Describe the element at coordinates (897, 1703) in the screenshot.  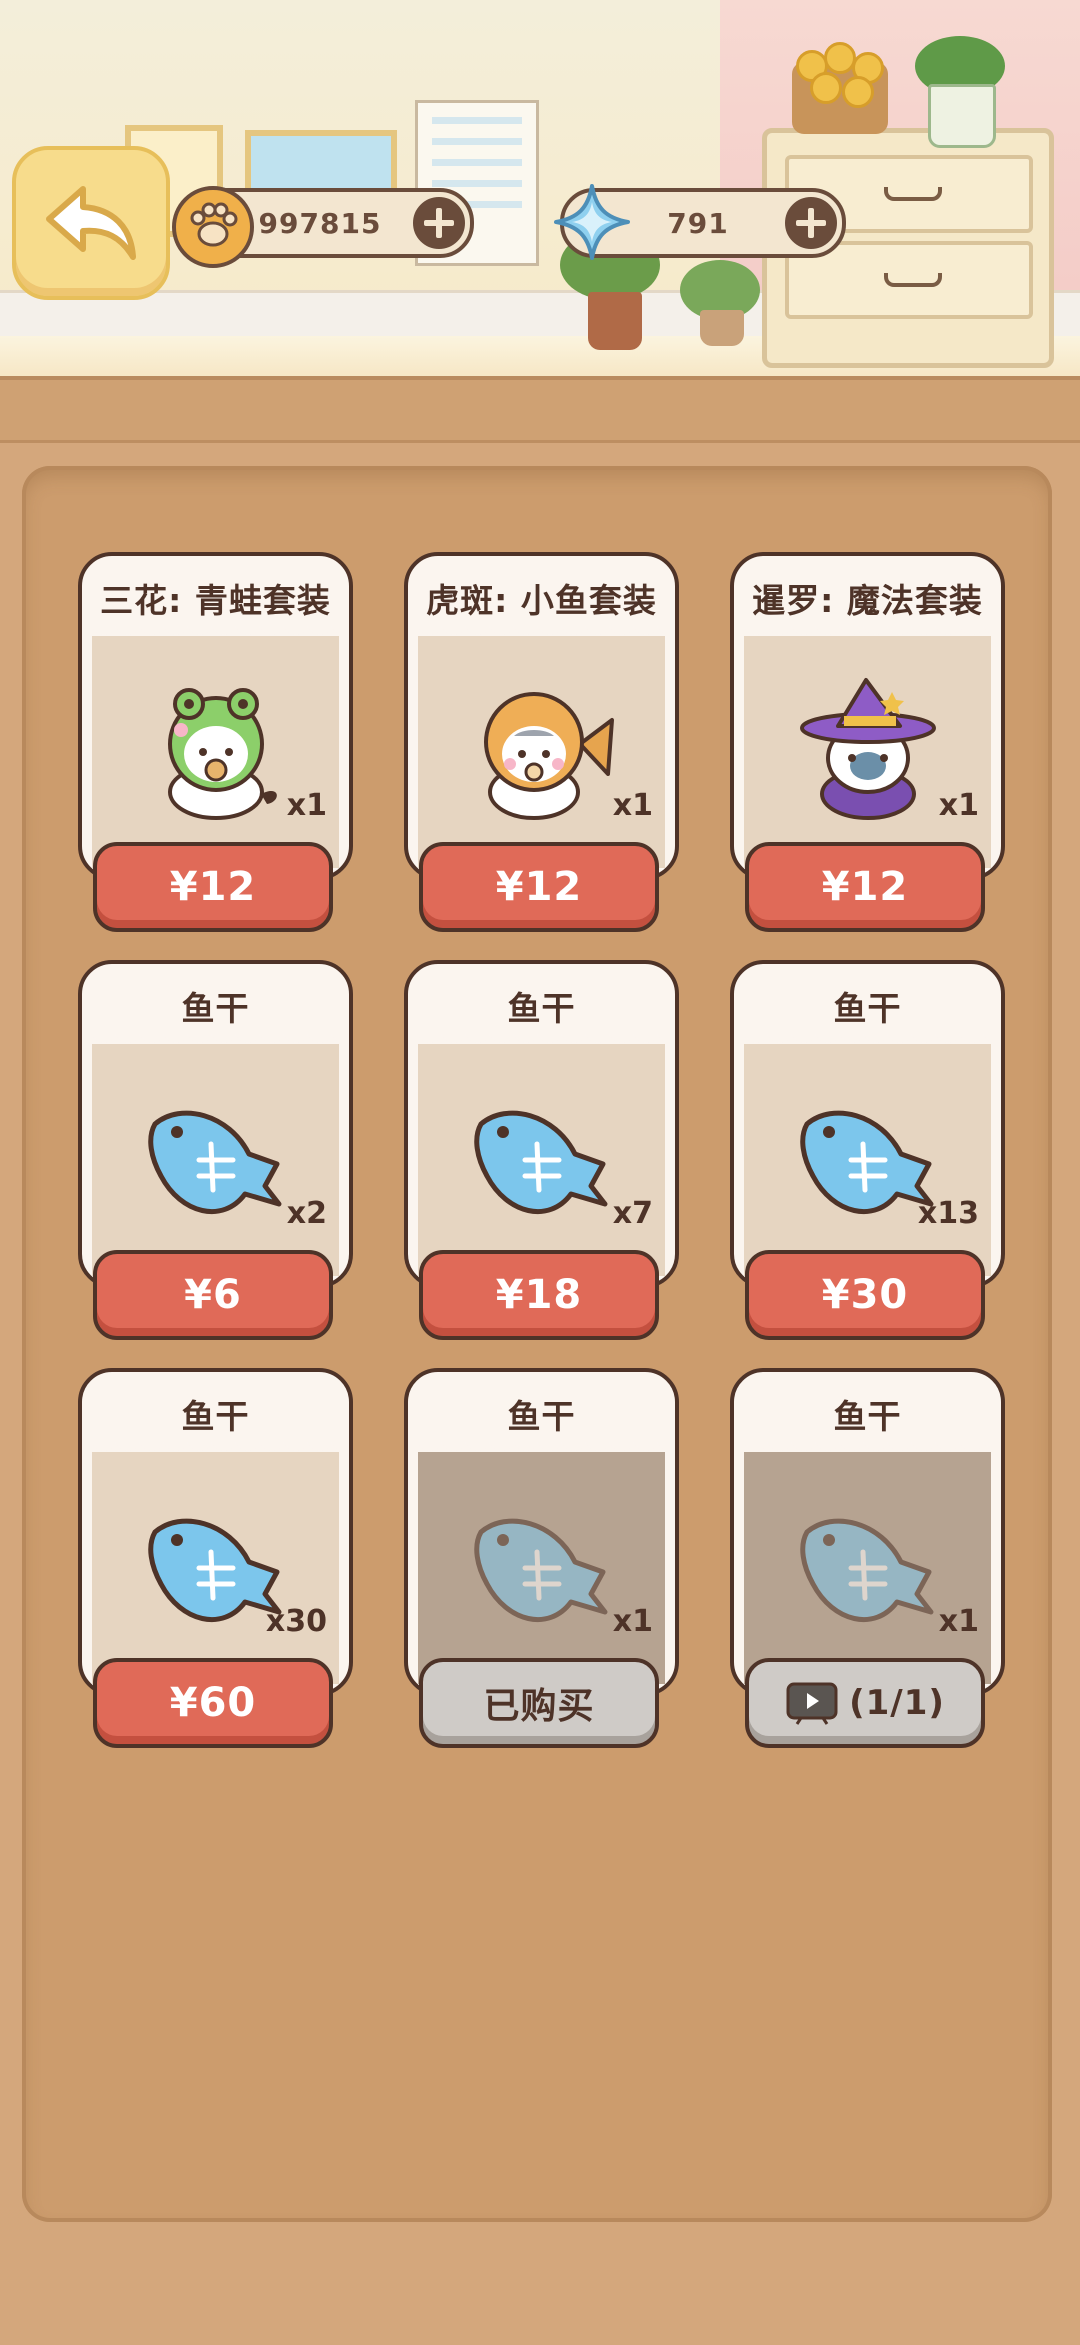
I see `ad-count-label: (1/1)` at that location.